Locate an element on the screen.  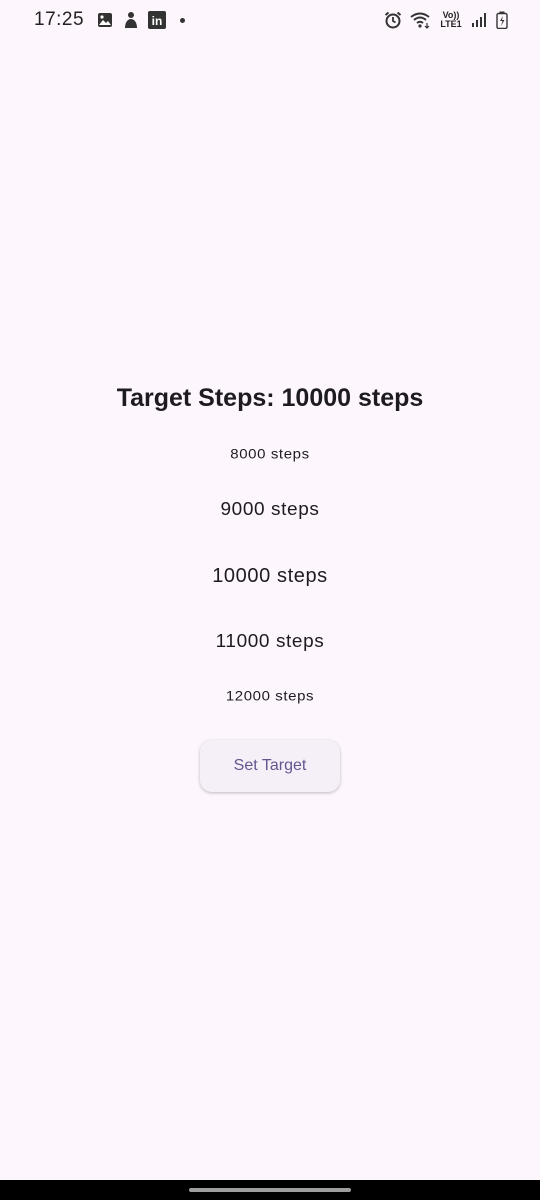
status-bar-right: Vo)) LTE1 is located at coordinates (446, 20).